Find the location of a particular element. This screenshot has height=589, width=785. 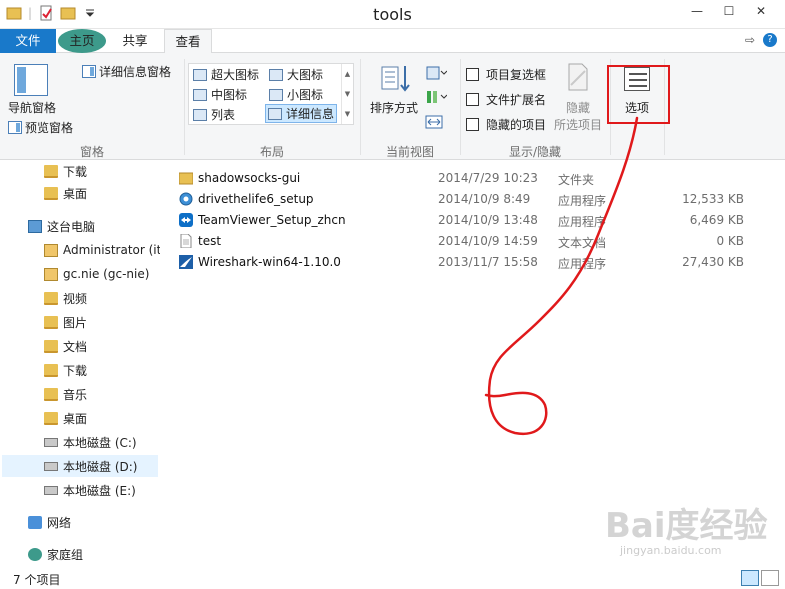

group-label-layout: 布局 is located at coordinates (271, 152).